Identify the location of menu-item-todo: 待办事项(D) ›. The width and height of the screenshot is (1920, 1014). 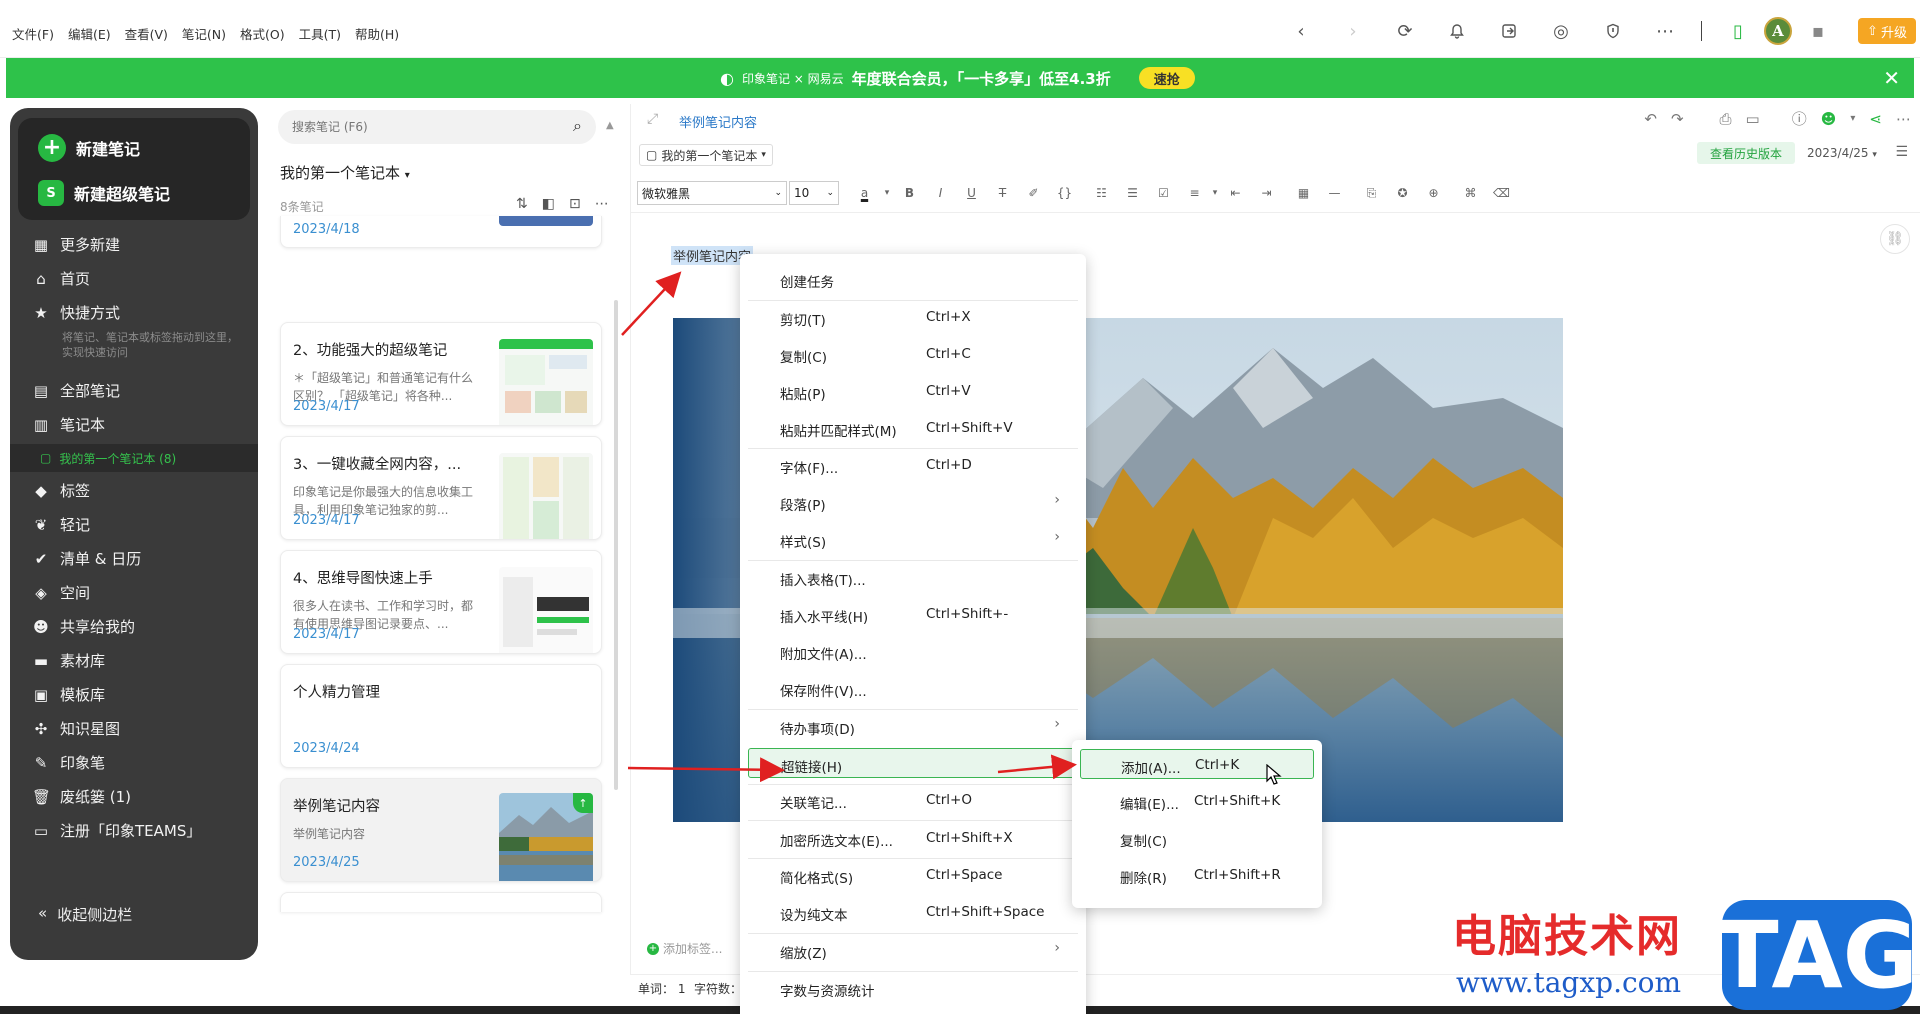
(913, 726).